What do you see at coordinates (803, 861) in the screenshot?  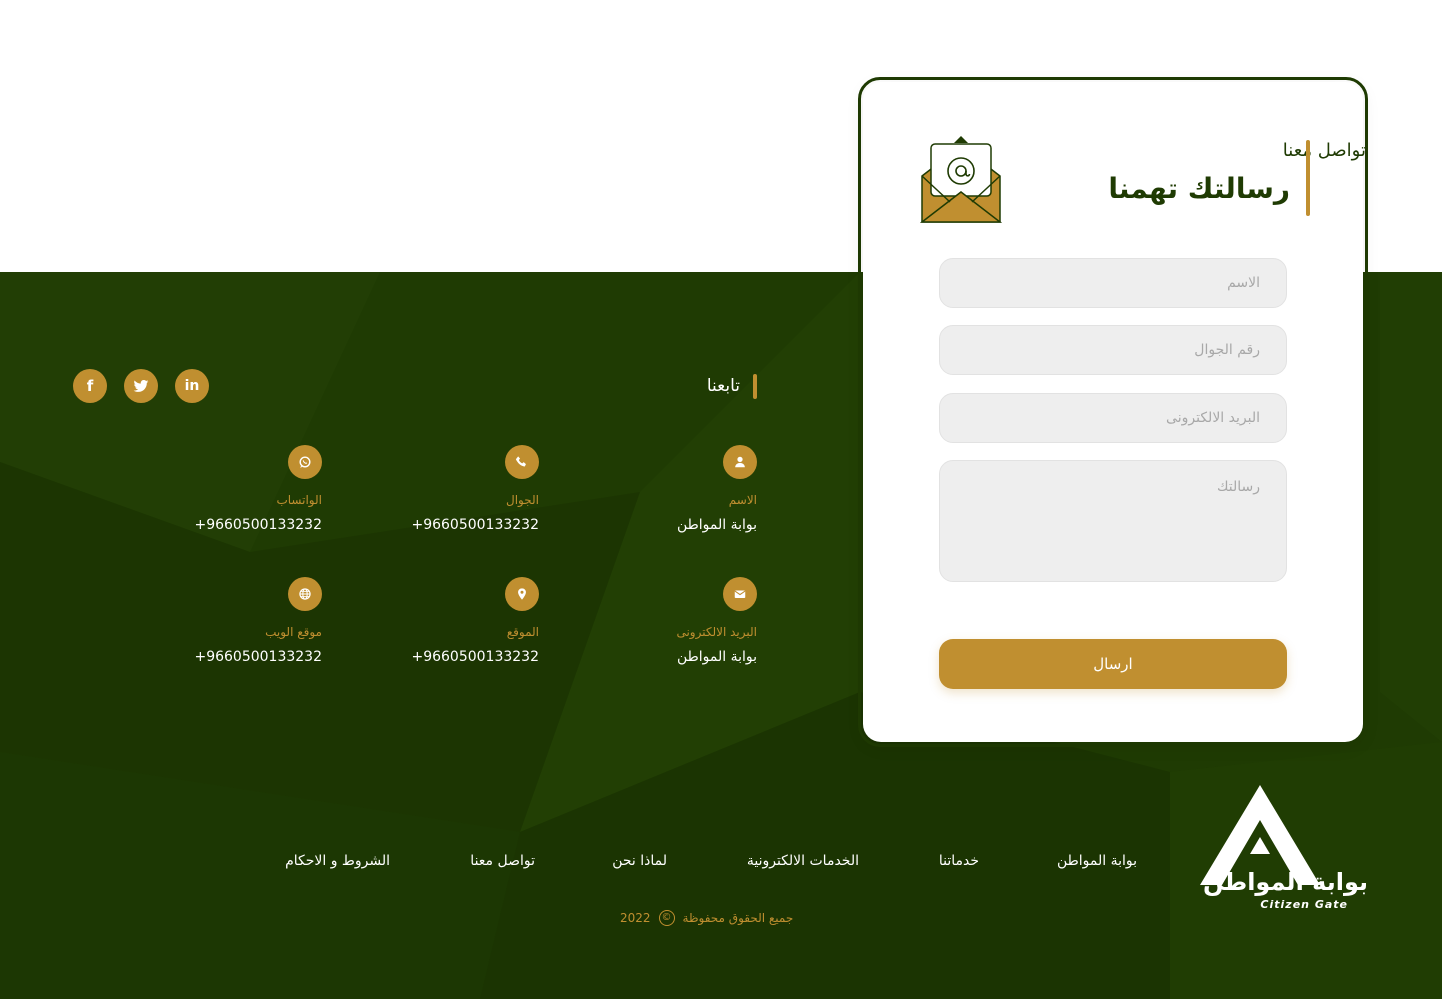 I see `footer-nav-e-services: الخدمات الالكترونية` at bounding box center [803, 861].